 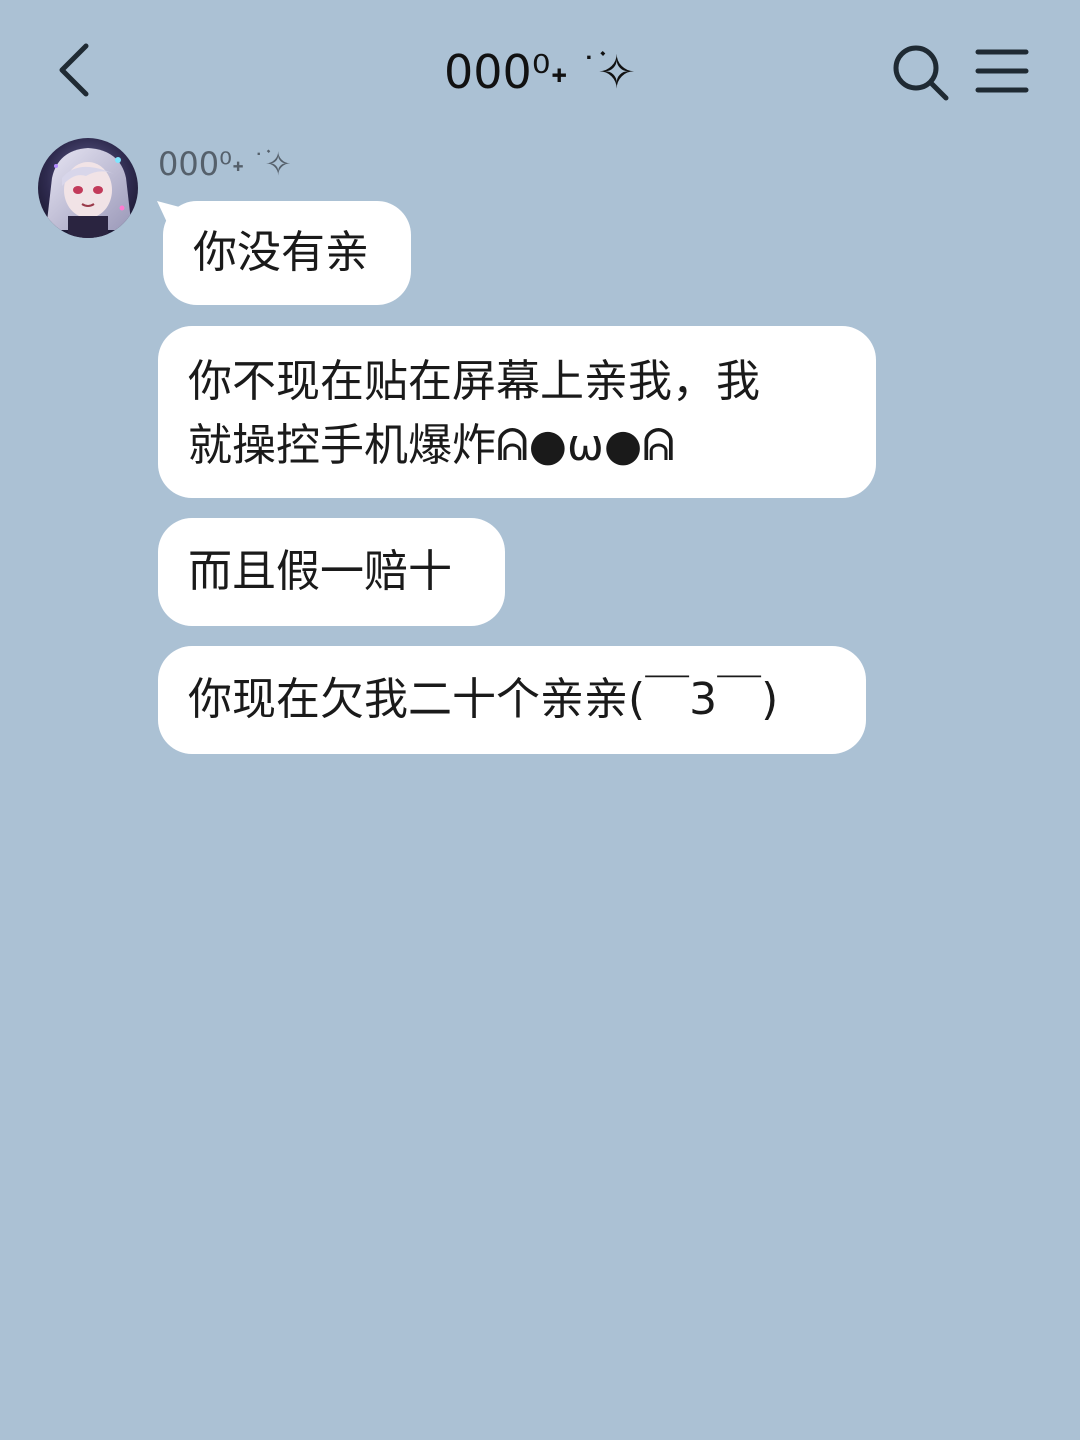 I want to click on sender-avatar, so click(x=88, y=188).